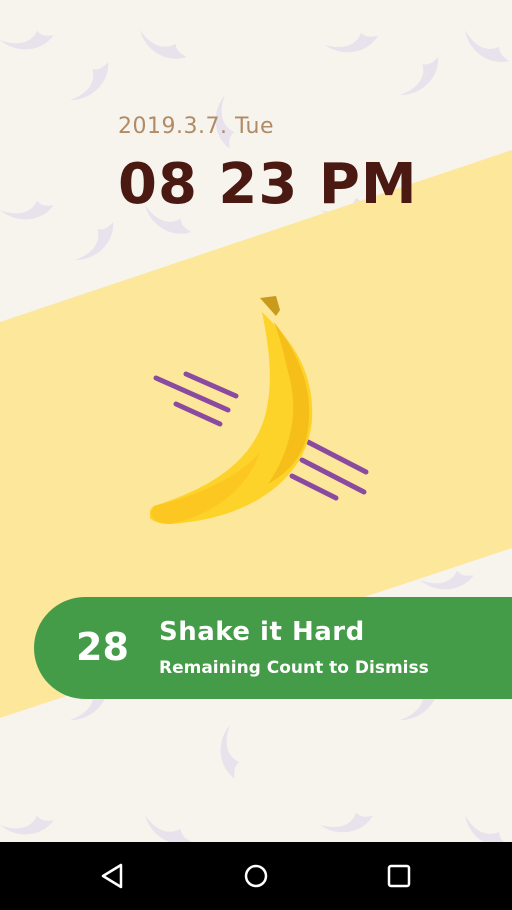 This screenshot has width=512, height=910. I want to click on recents-square-icon, so click(399, 876).